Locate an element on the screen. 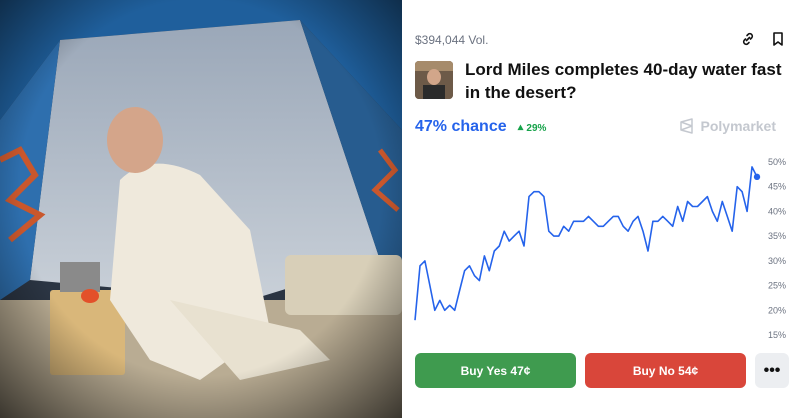 The image size is (800, 418). triangle-up-icon is located at coordinates (520, 127).